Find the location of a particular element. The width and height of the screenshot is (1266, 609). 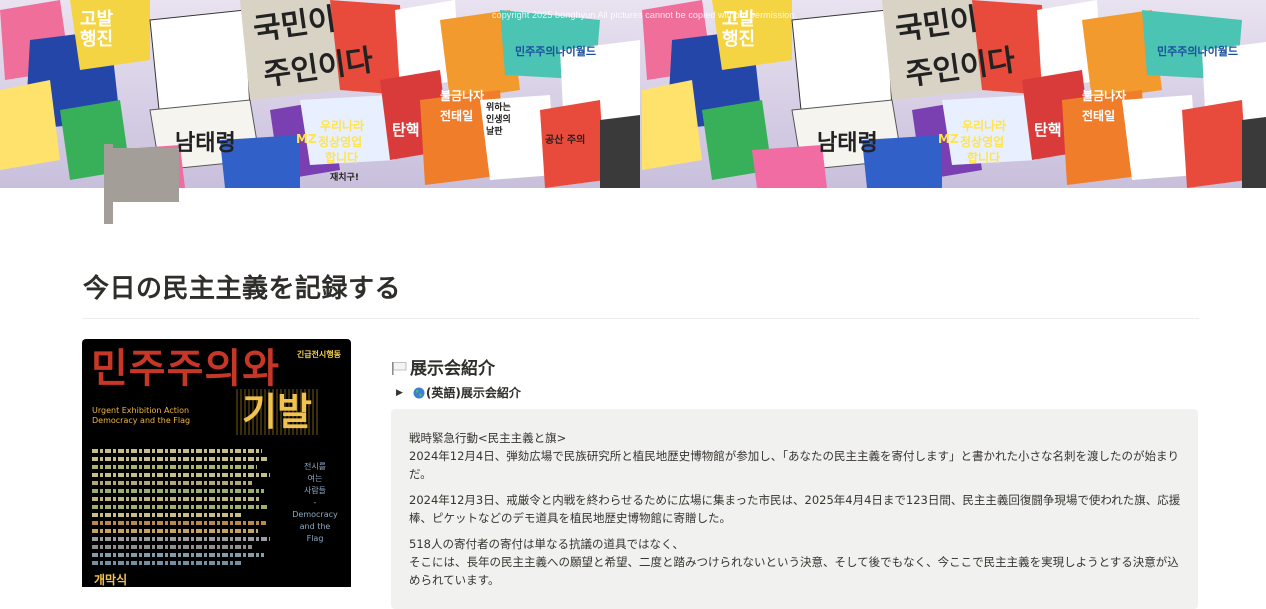

poster-bottom-text: 개막식 is located at coordinates (111, 580).